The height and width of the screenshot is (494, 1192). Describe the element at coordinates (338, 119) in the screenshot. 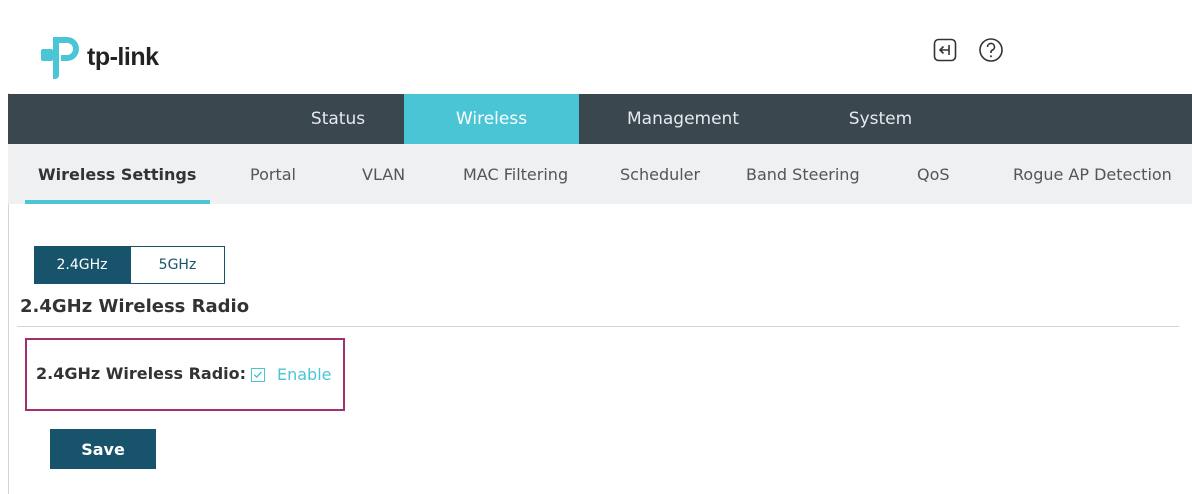

I see `tab-status: Status` at that location.